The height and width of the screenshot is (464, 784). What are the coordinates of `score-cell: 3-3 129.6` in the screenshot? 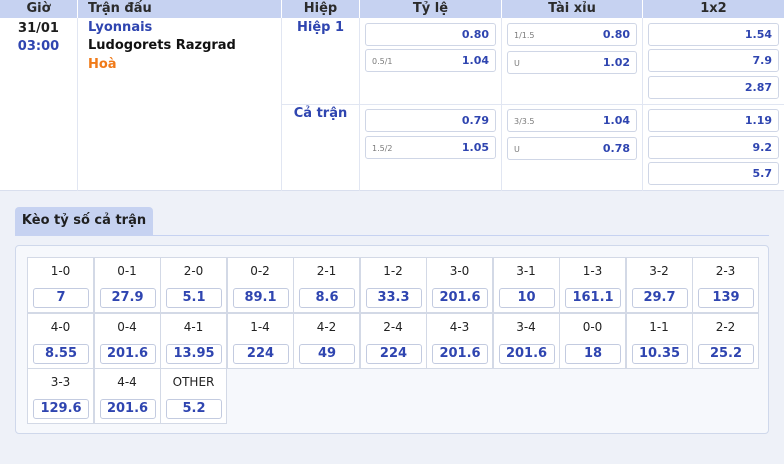 It's located at (60, 396).